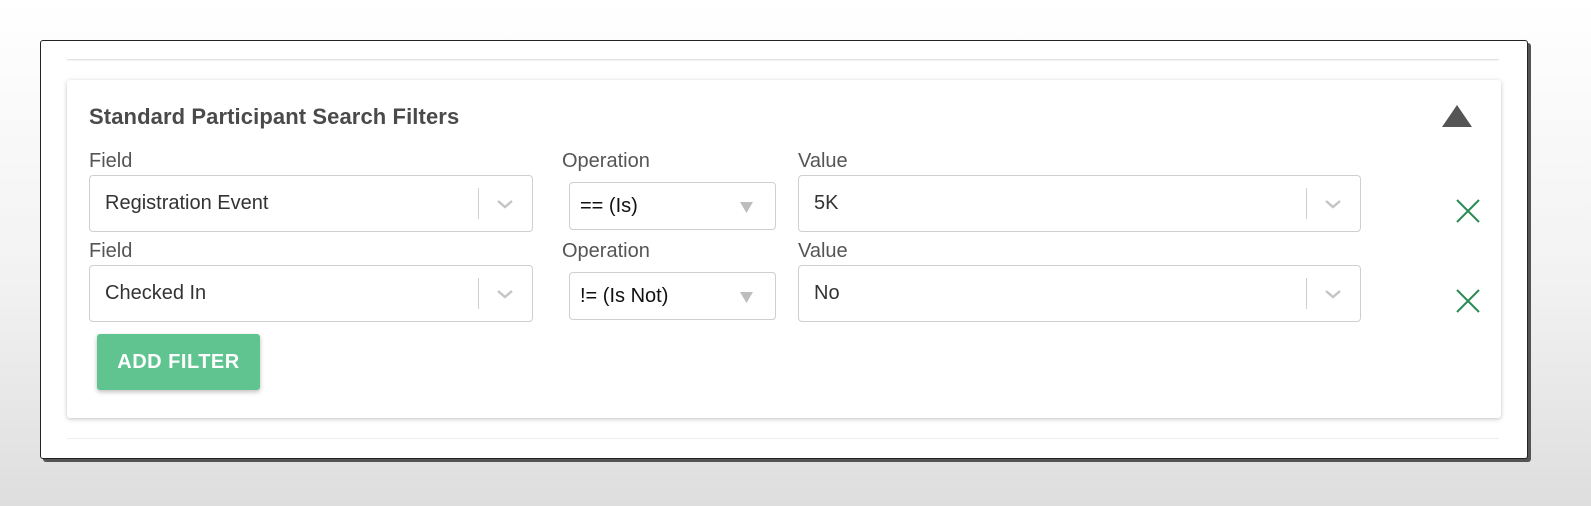 This screenshot has height=506, width=1591. I want to click on field-select-value: Checked In, so click(156, 293).